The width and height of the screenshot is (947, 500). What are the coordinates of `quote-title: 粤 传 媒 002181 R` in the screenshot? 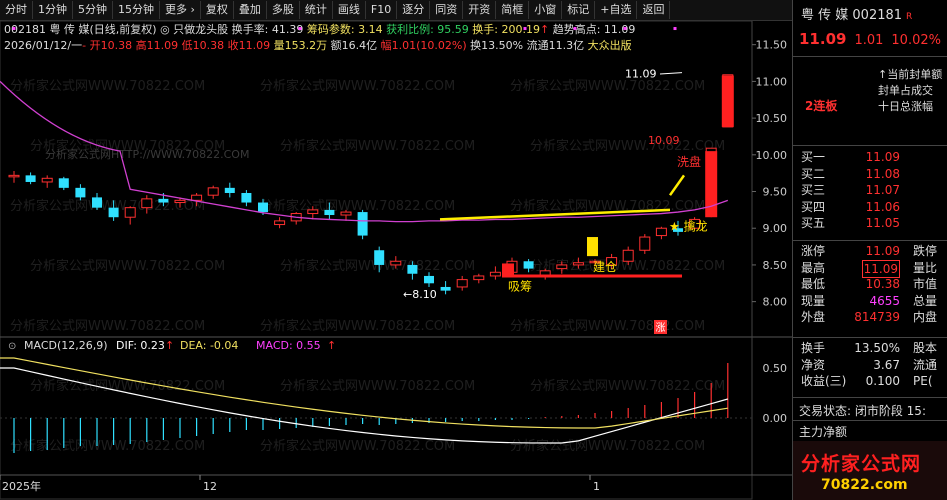 It's located at (857, 15).